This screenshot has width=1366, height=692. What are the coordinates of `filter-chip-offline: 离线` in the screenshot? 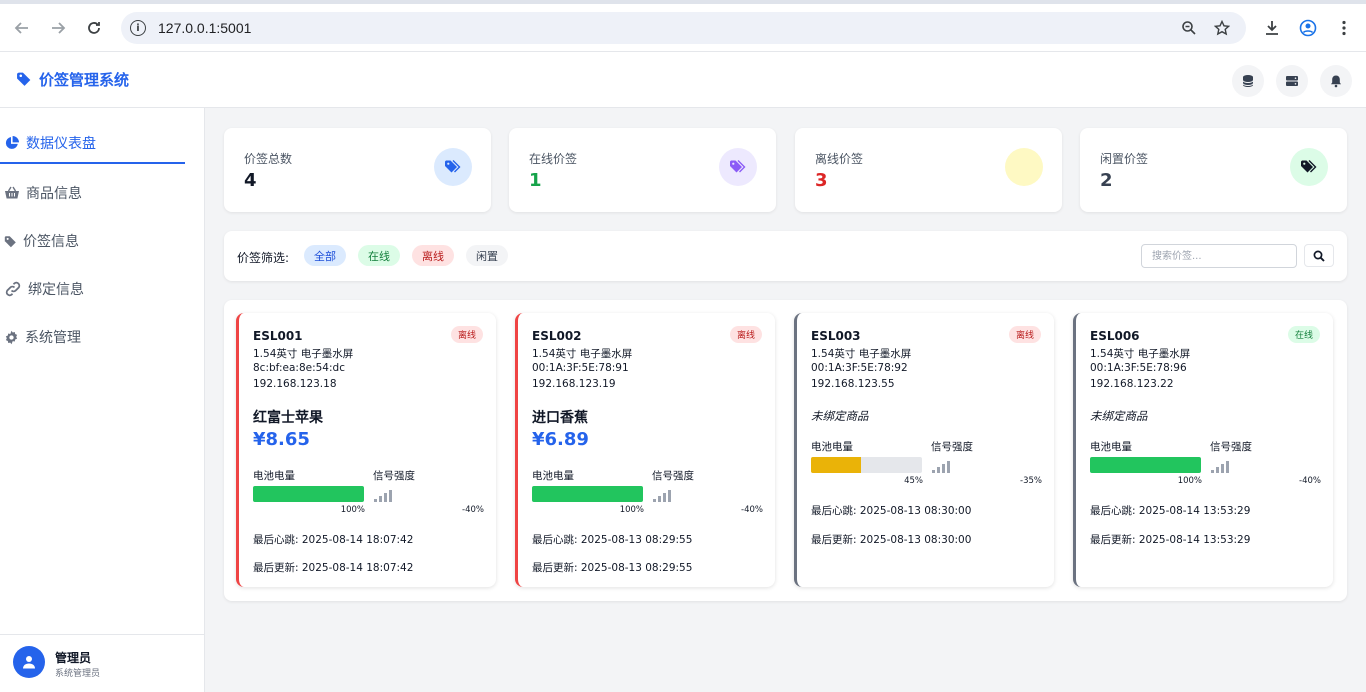 It's located at (433, 255).